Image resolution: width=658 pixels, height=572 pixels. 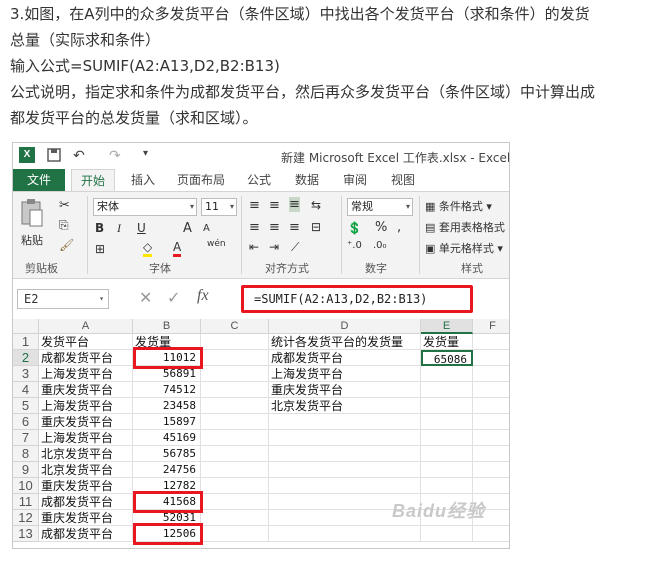 What do you see at coordinates (354, 245) in the screenshot?
I see `increase-decimal-icon: ⁺.0` at bounding box center [354, 245].